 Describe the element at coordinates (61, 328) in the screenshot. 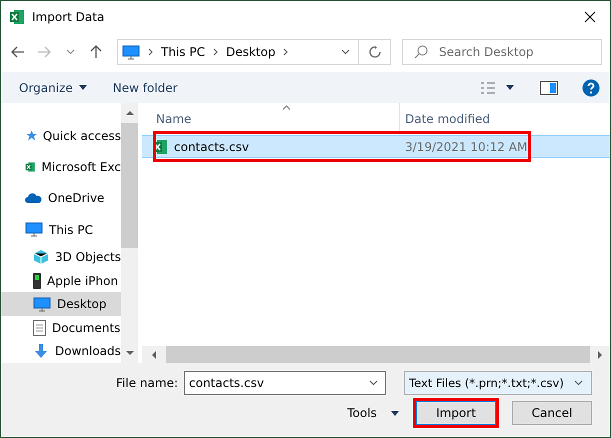

I see `sidebar-item: Documents` at that location.